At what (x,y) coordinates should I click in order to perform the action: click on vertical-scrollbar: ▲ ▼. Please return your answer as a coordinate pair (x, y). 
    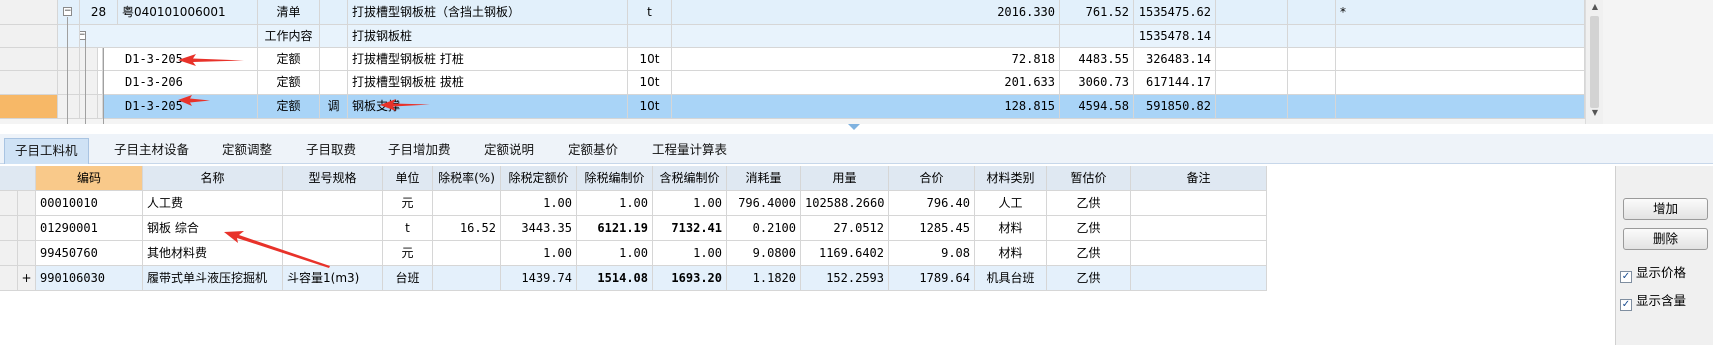
    Looking at the image, I should click on (1594, 62).